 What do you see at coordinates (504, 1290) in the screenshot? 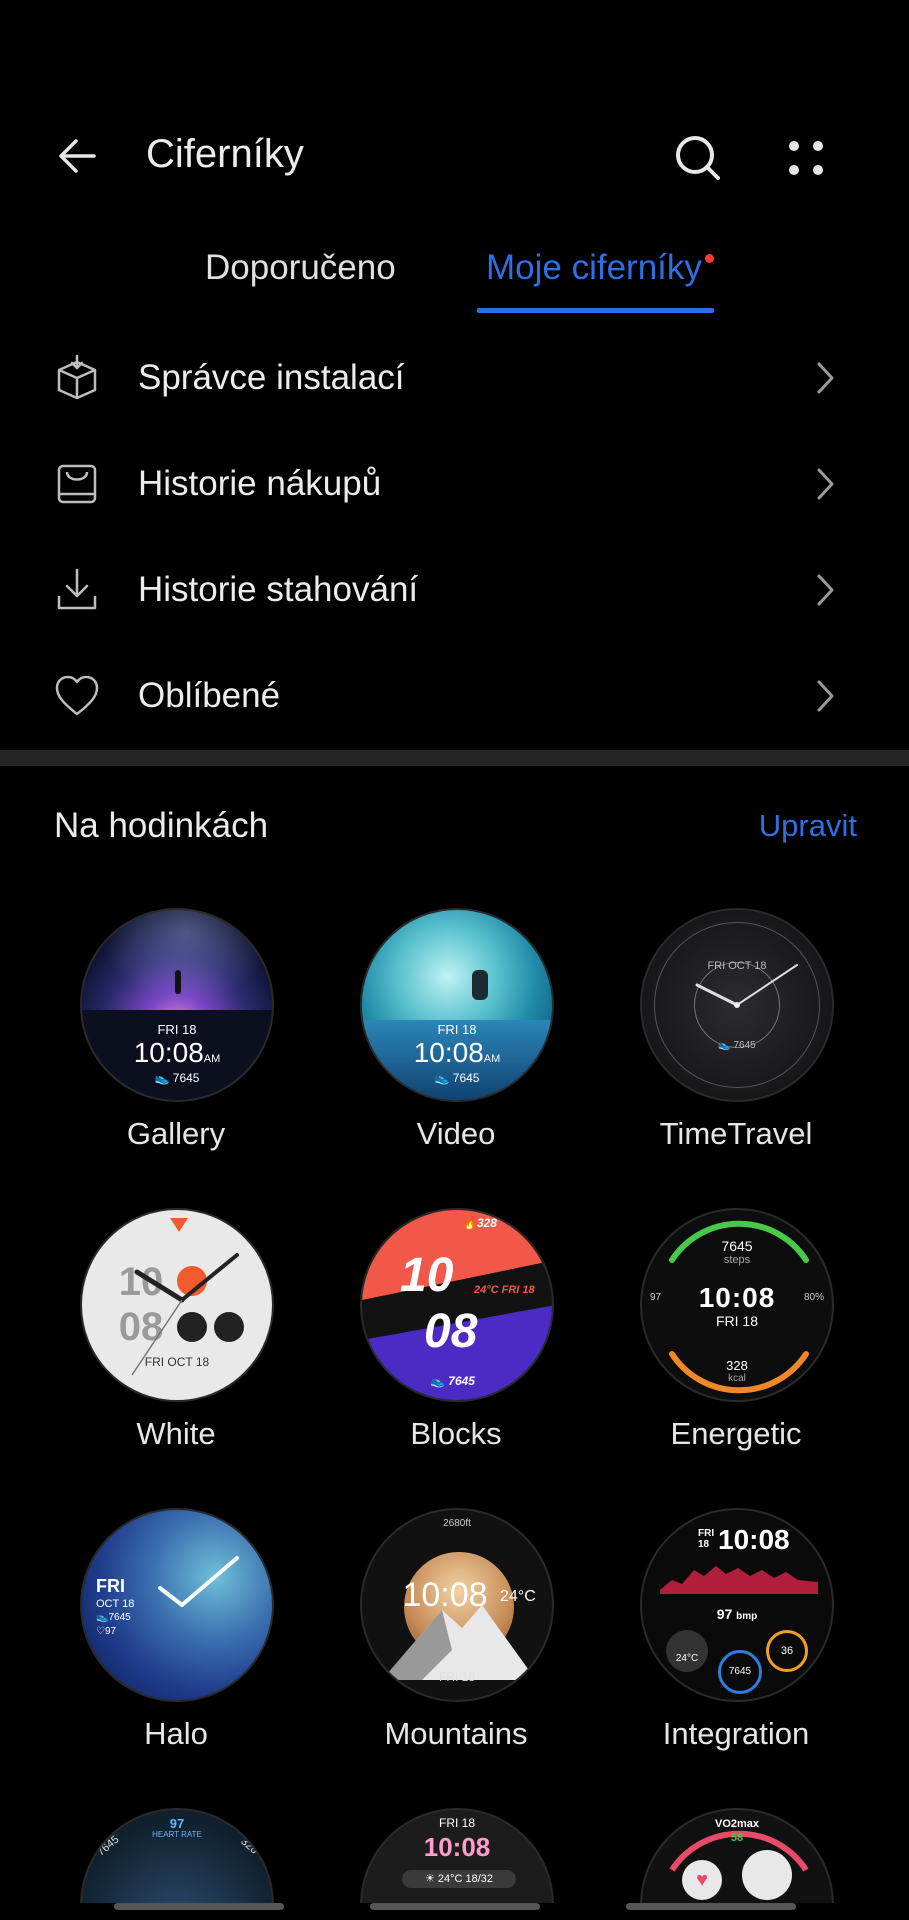
I see `face-temp-date: 24°C FRI 18` at bounding box center [504, 1290].